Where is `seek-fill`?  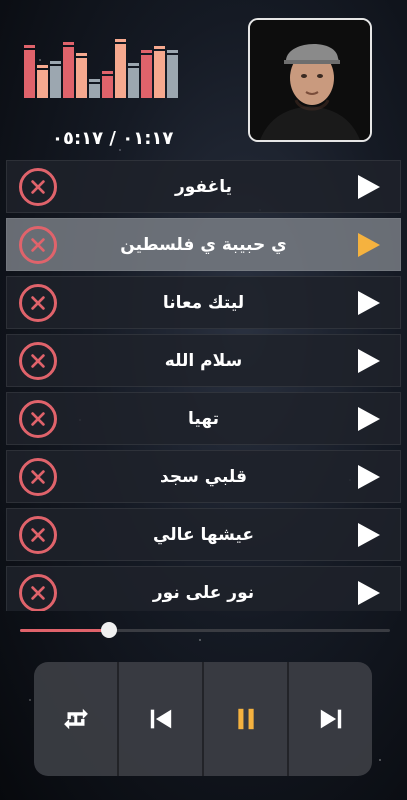 seek-fill is located at coordinates (64, 630).